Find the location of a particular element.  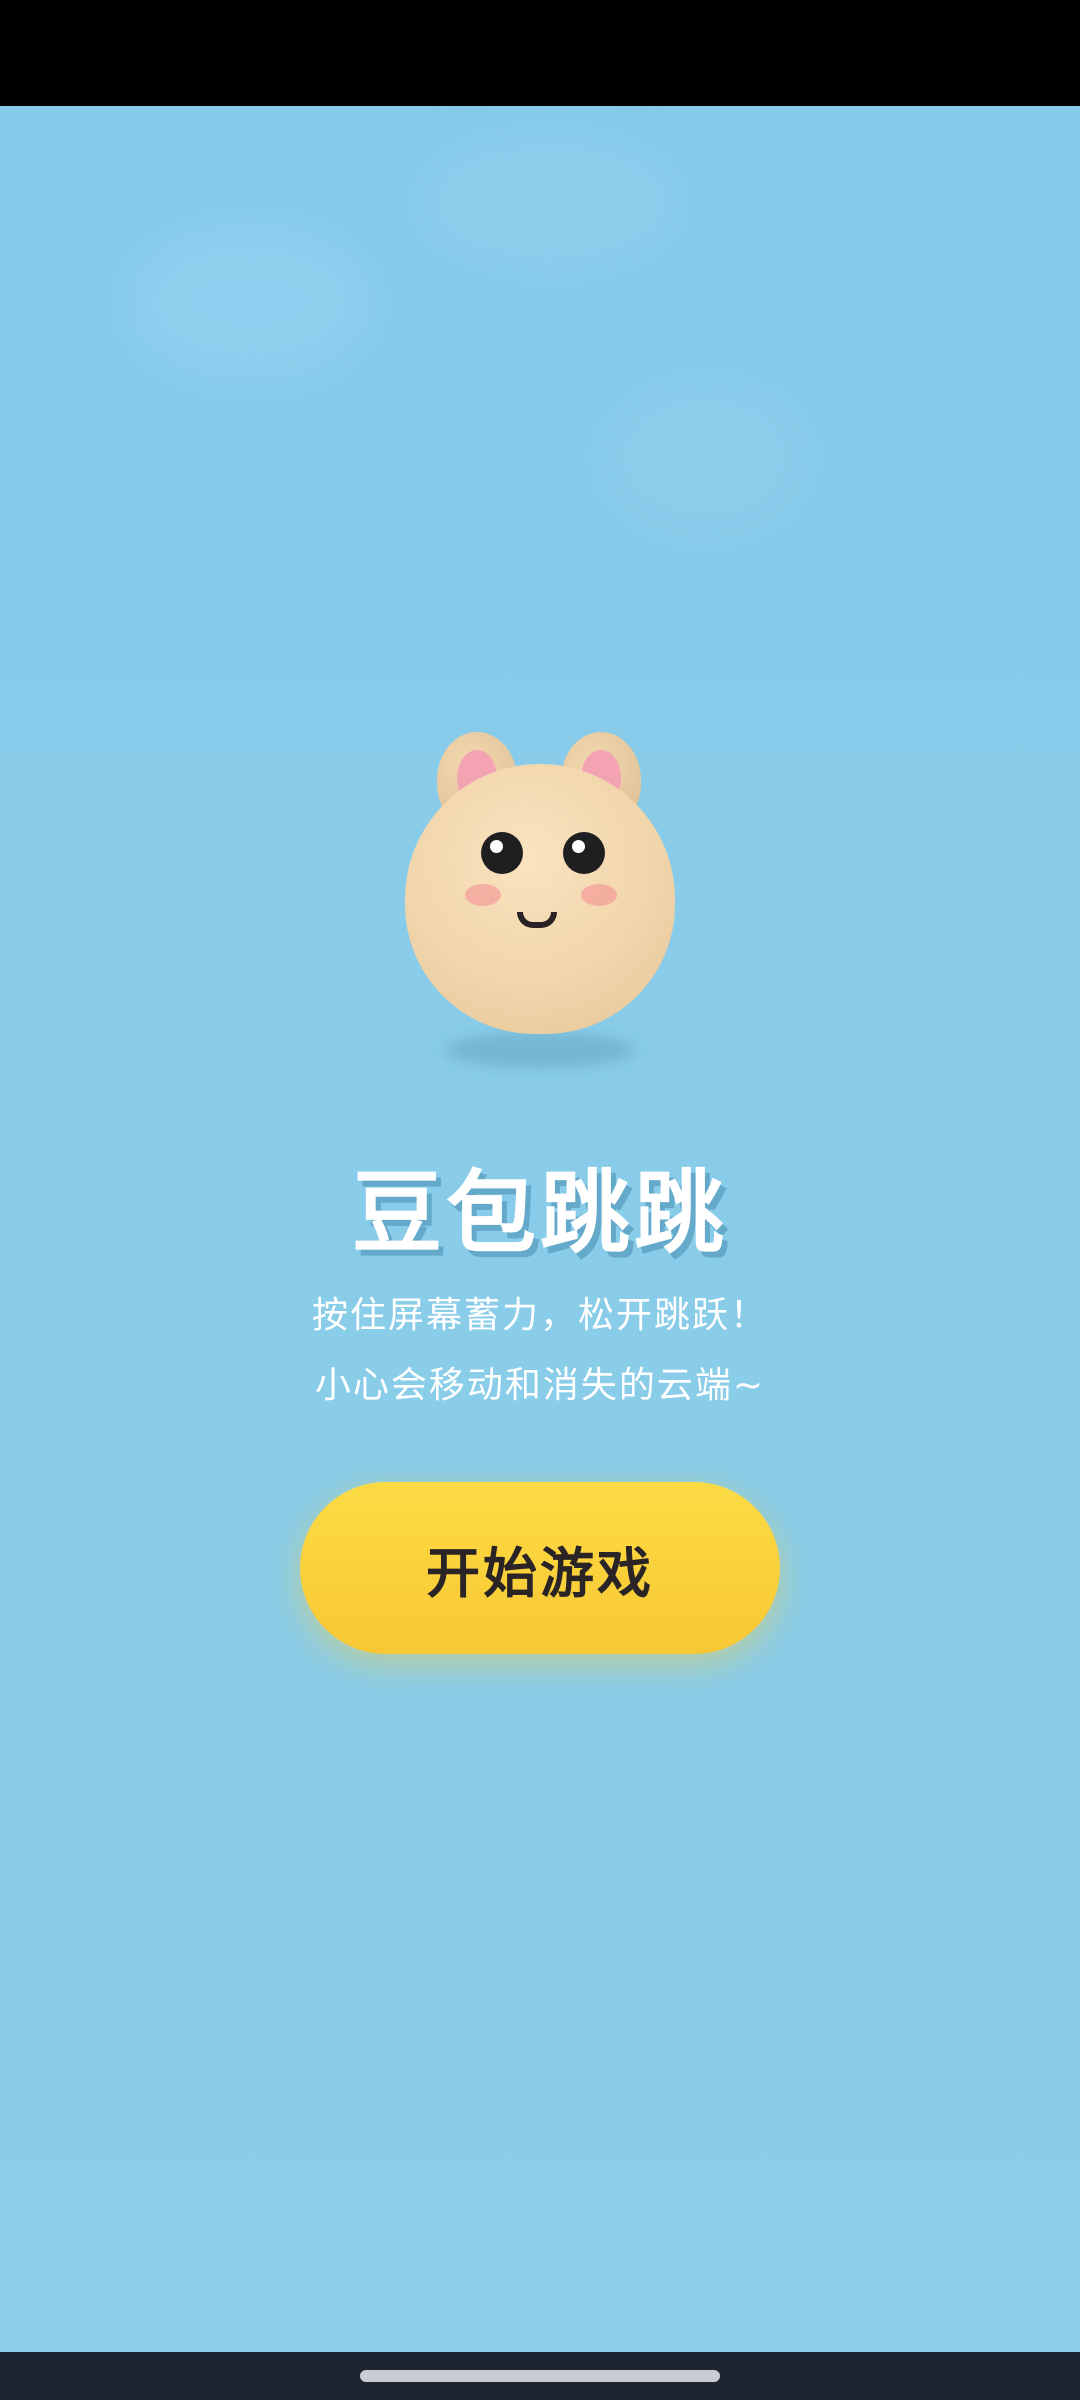

mascot-right-blush is located at coordinates (599, 895).